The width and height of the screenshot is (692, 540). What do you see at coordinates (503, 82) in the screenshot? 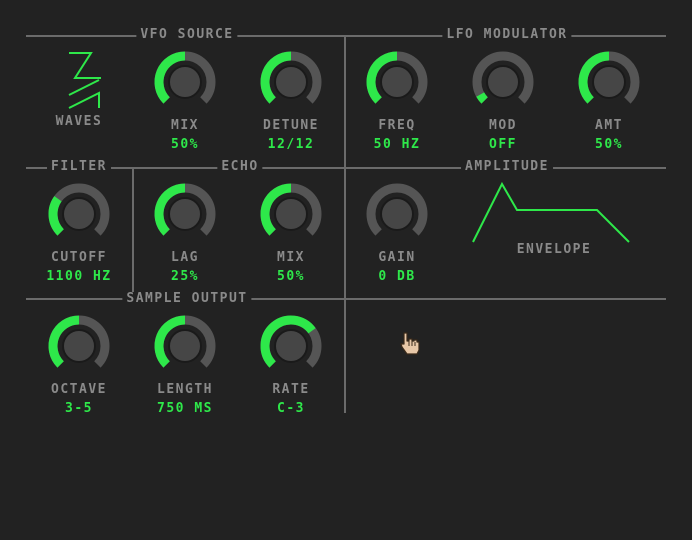
I see `mod-knob` at bounding box center [503, 82].